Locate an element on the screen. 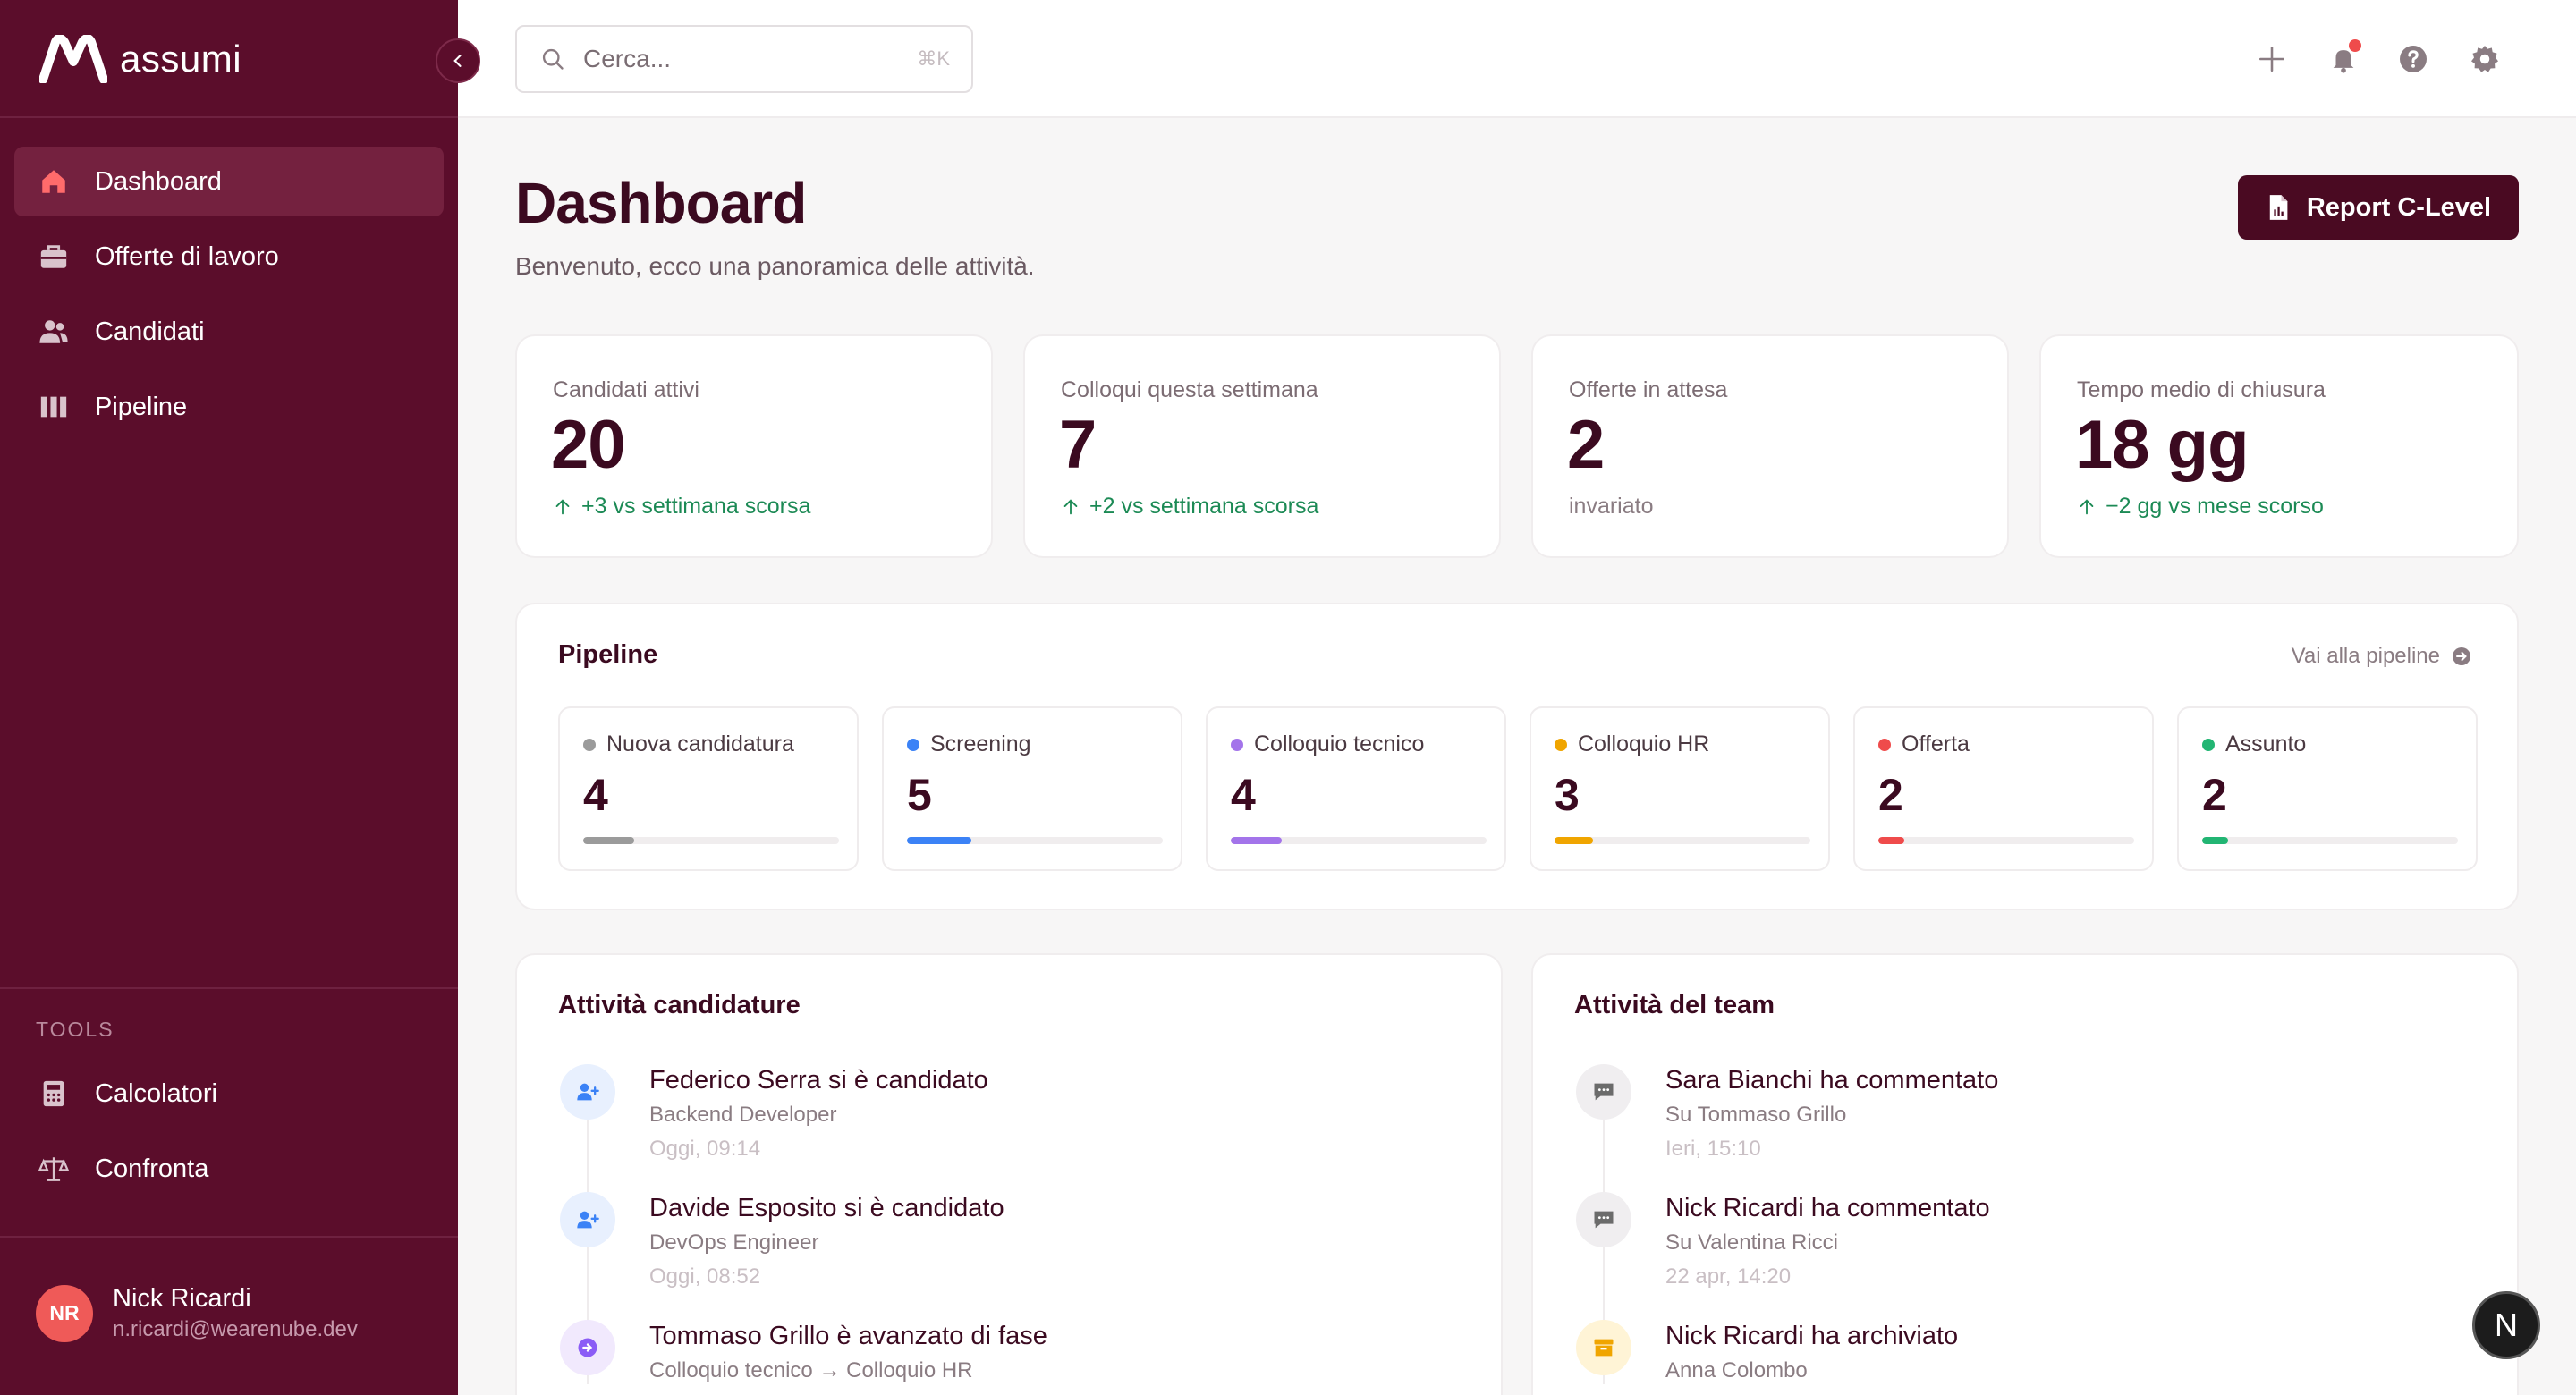  stat-label: Tempo medio di chiusura is located at coordinates (2201, 389).